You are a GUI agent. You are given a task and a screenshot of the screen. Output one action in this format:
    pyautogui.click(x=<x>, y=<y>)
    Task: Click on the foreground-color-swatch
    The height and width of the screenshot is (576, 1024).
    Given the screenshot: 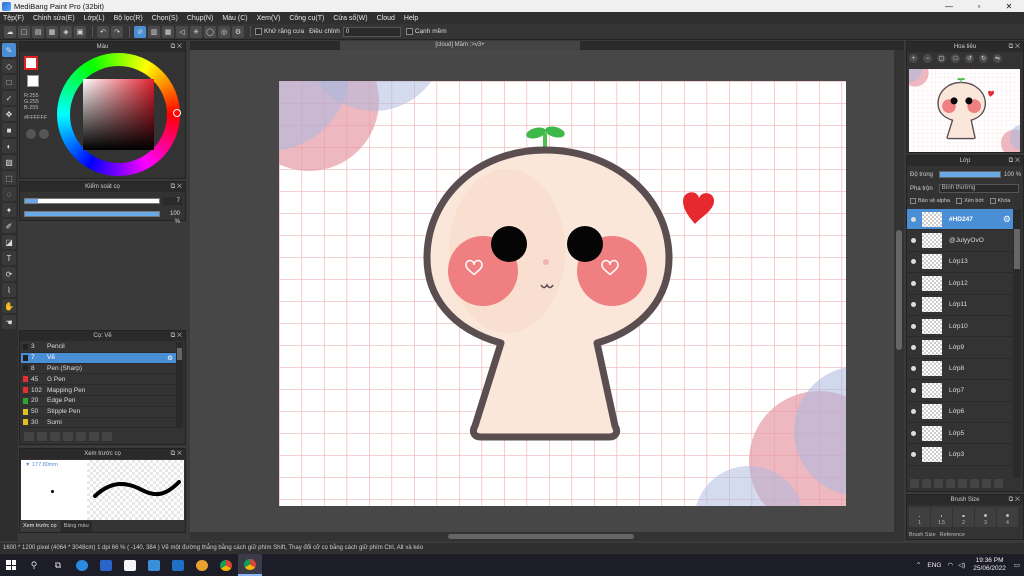 What is the action you would take?
    pyautogui.click(x=31, y=63)
    